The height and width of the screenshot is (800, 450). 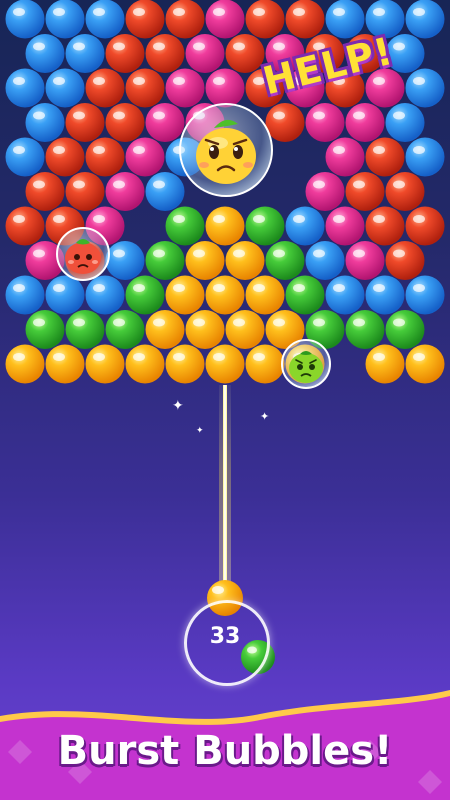 What do you see at coordinates (225, 492) in the screenshot?
I see `aim-line` at bounding box center [225, 492].